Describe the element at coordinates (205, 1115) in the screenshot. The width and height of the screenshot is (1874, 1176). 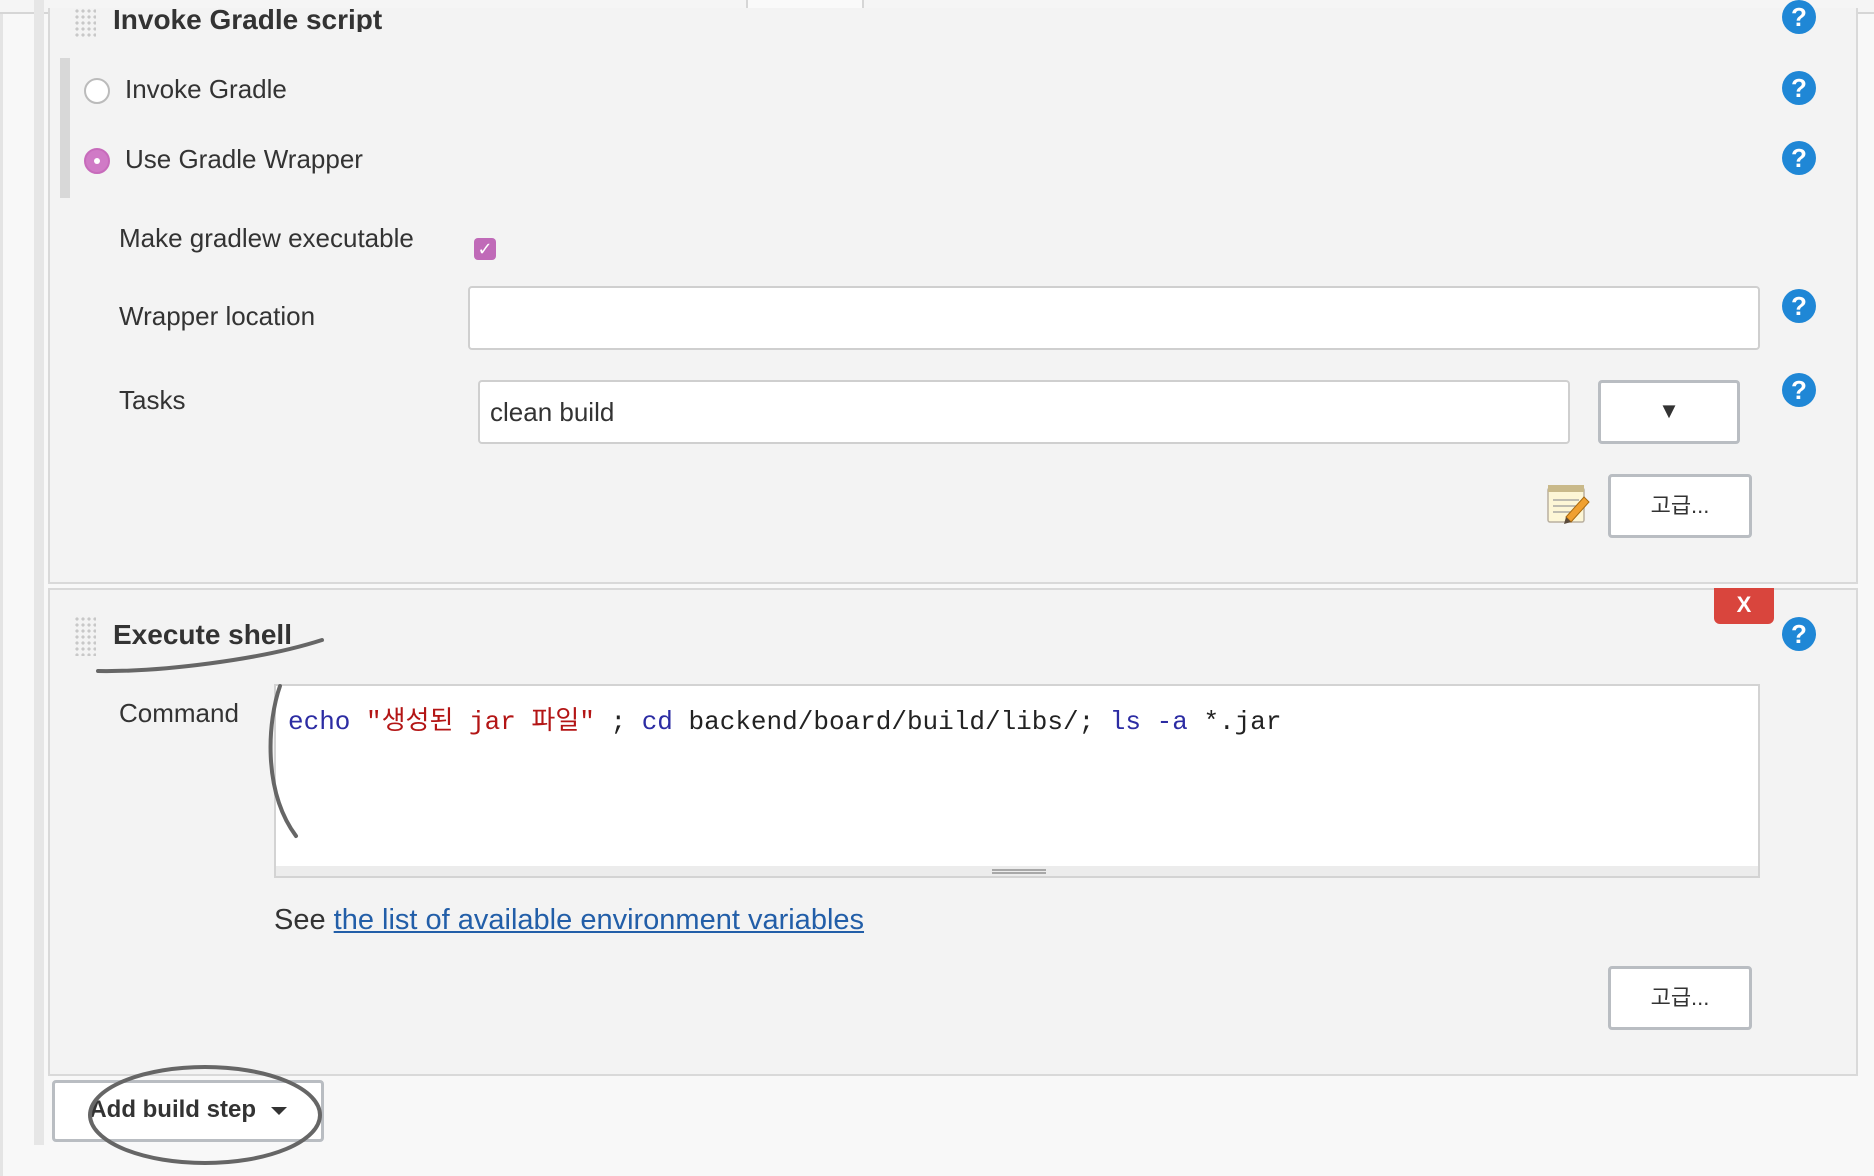
I see `annotation-circle-stroke` at that location.